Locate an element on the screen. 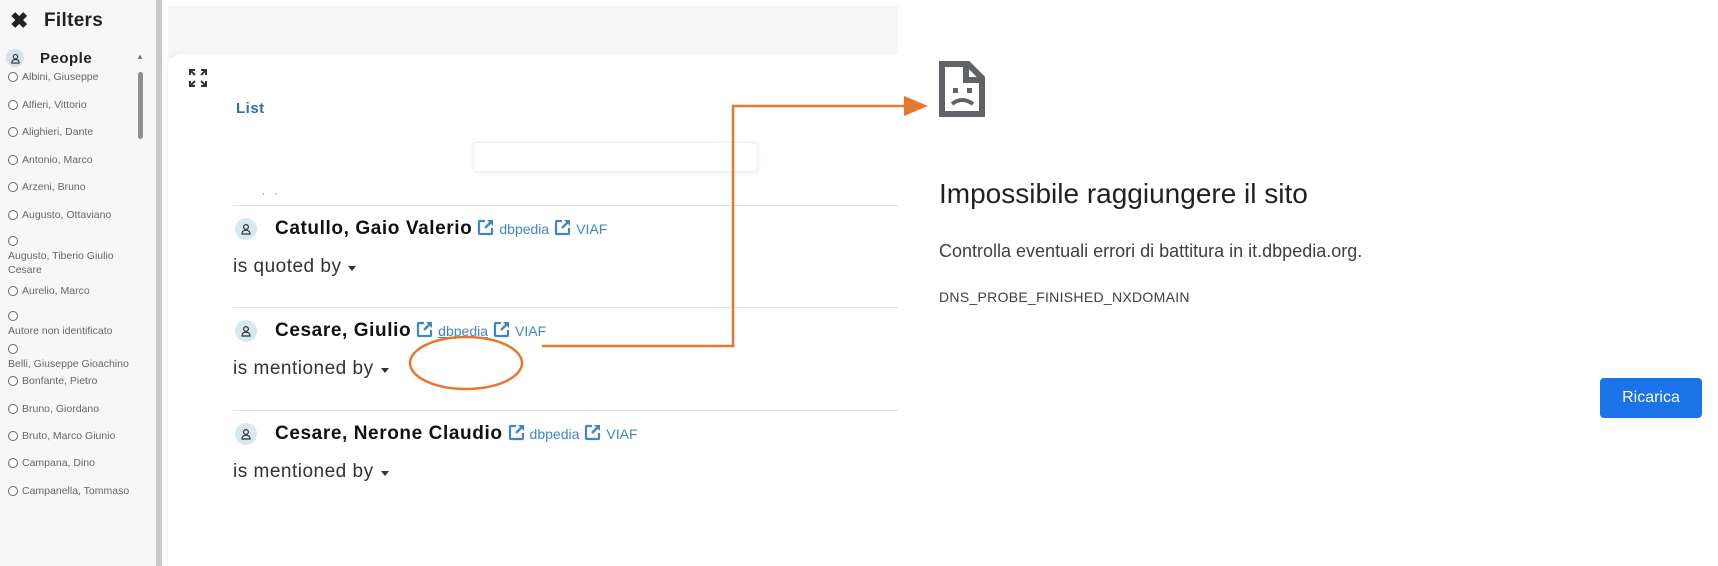 This screenshot has width=1718, height=566. people-item-label: Augusto, Tiberio Giulio Cesare is located at coordinates (61, 263).